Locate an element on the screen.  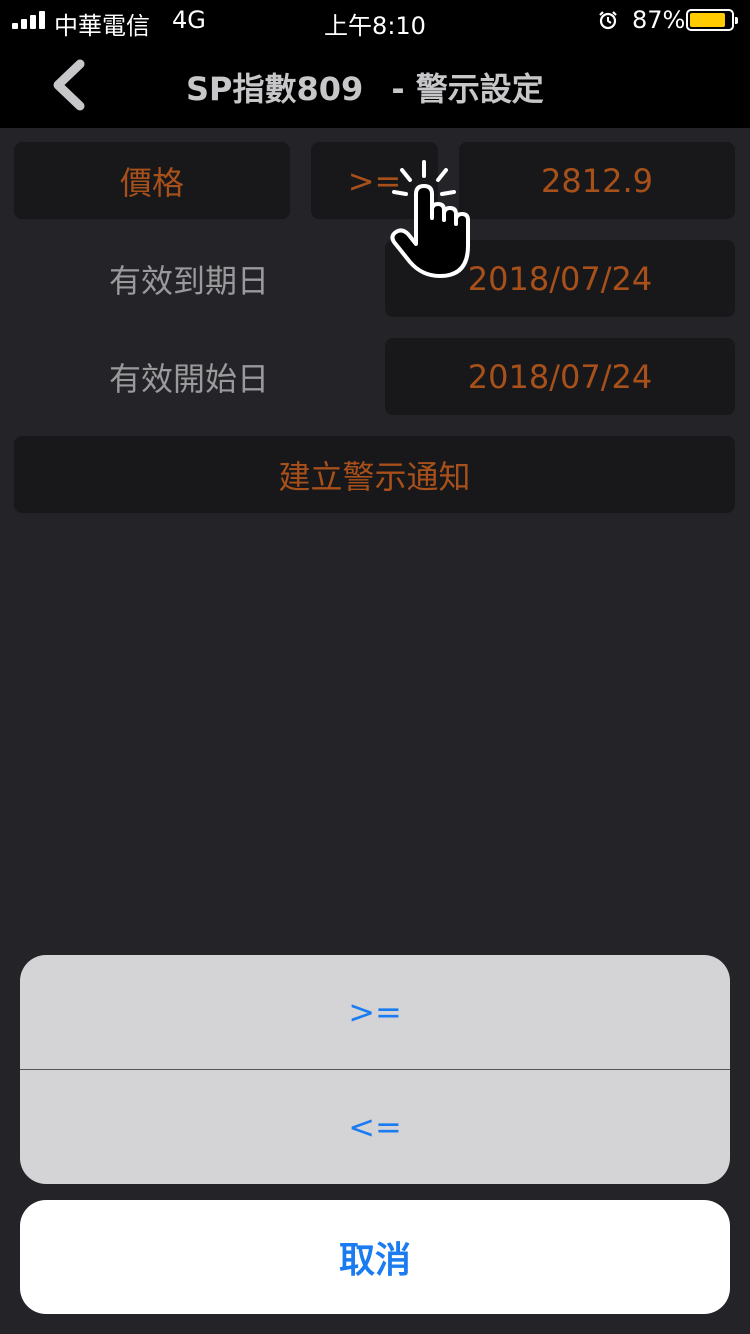
start-date-value: 2018/07/24 is located at coordinates (560, 376).